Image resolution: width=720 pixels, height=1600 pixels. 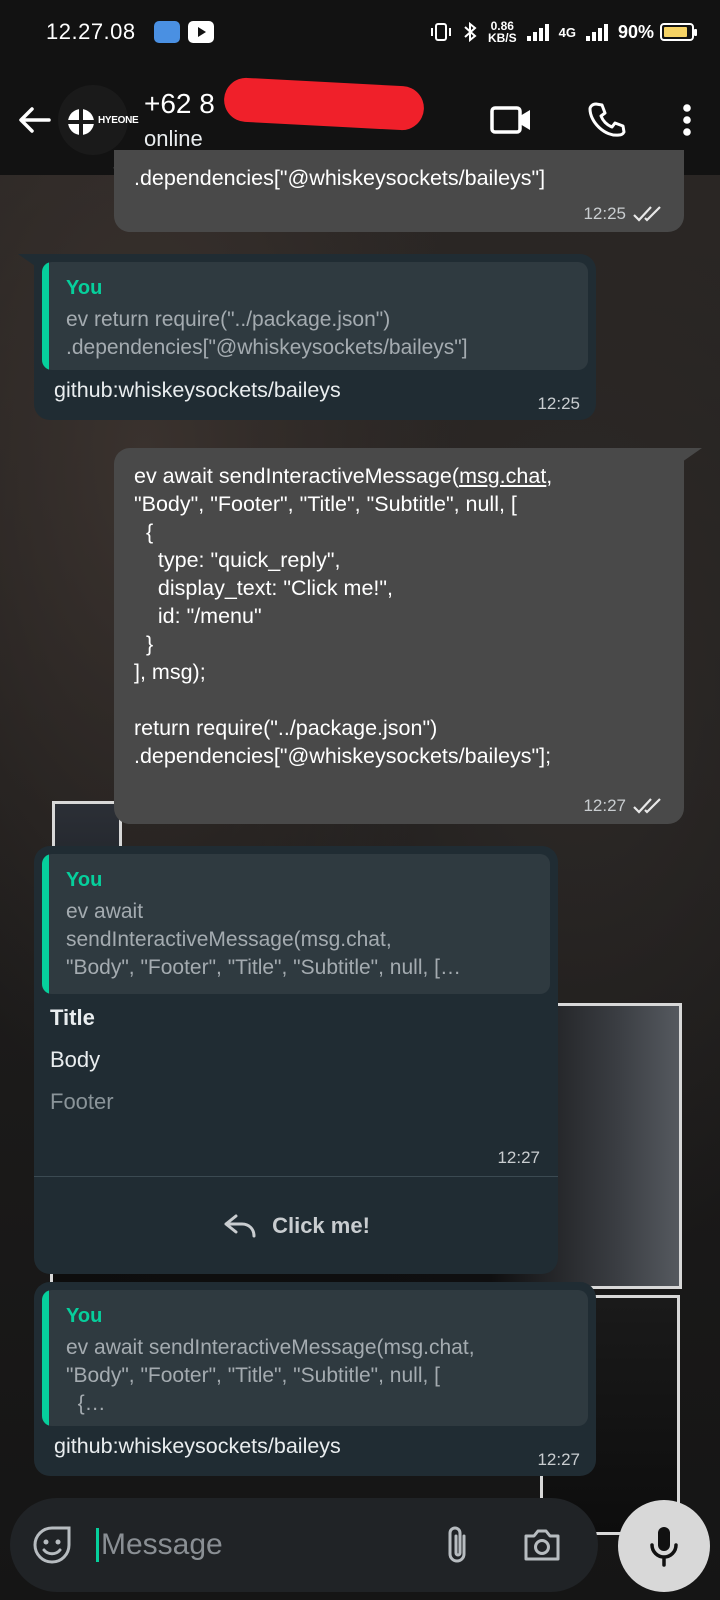 I want to click on voice-message-button, so click(x=664, y=1546).